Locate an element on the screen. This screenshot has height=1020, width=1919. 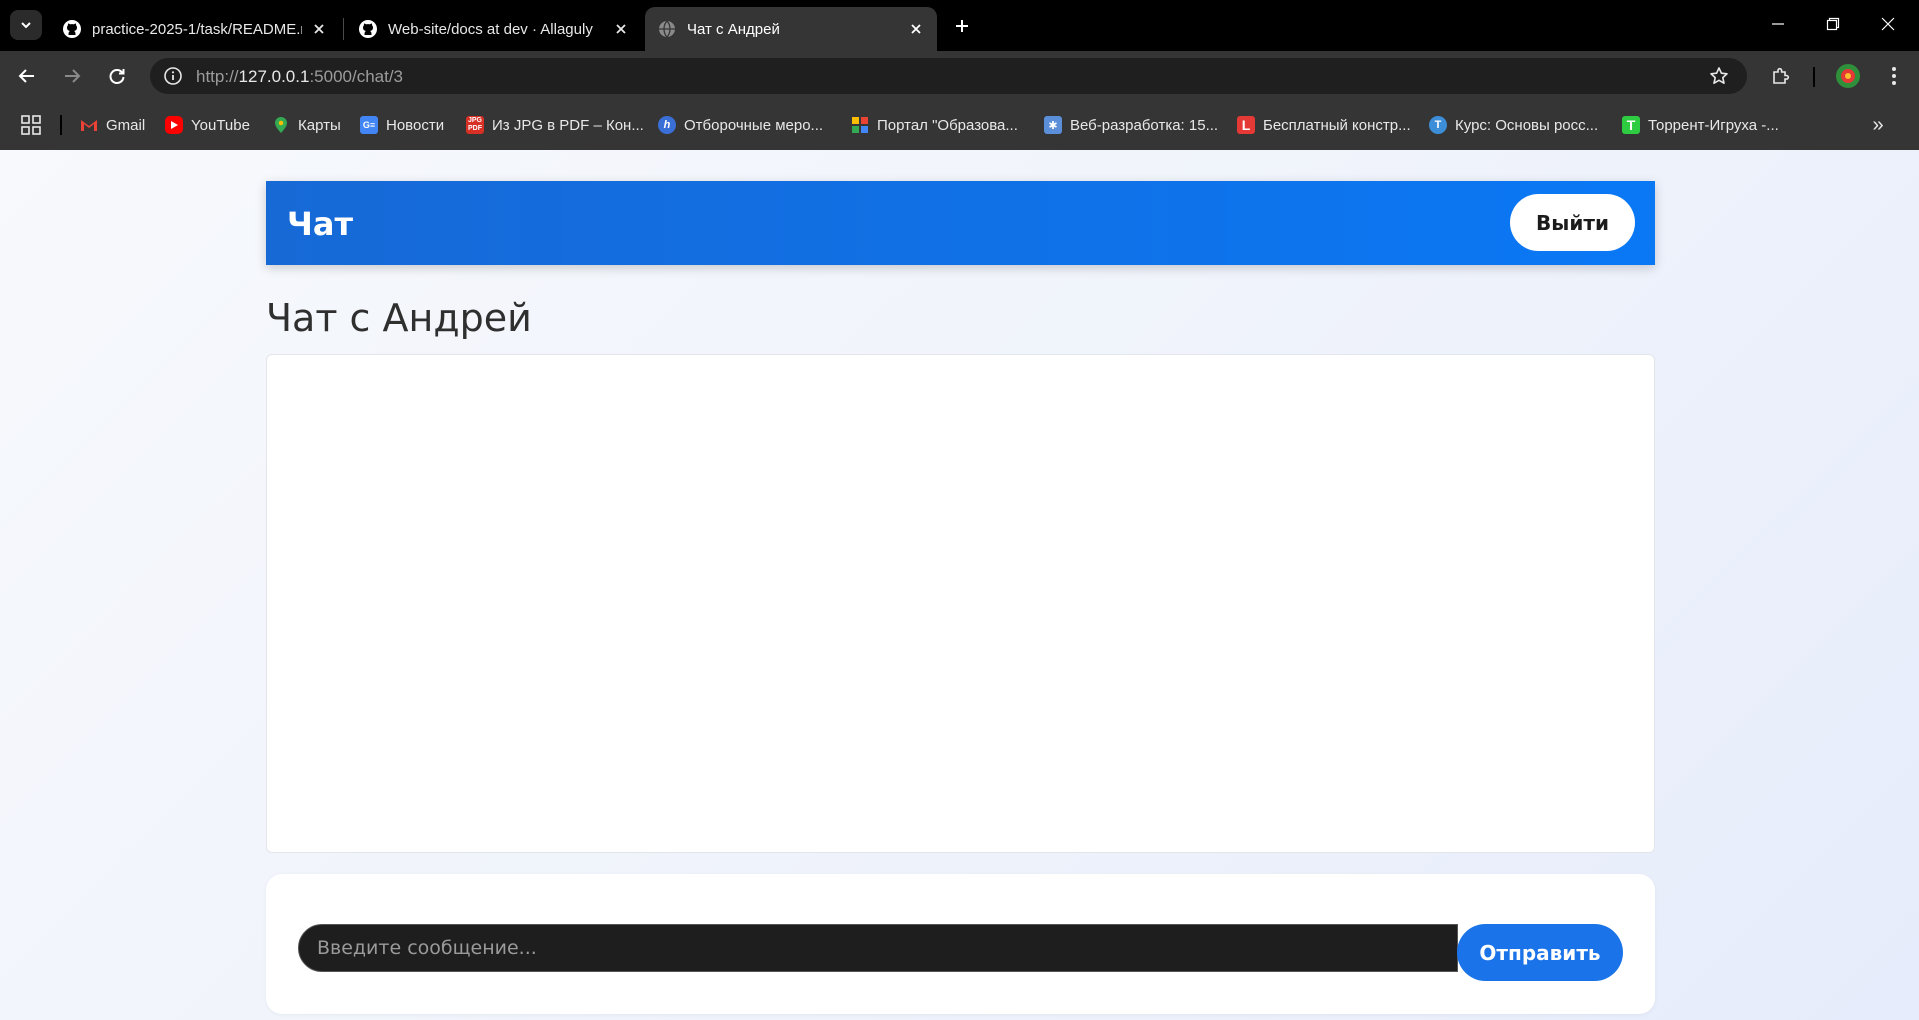
portal-icon is located at coordinates (860, 125).